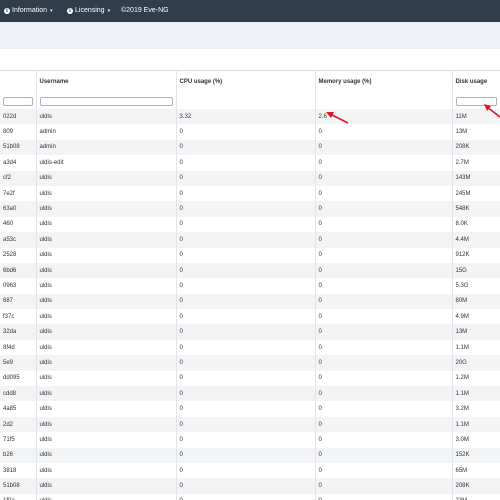 This screenshot has width=500, height=500. Describe the element at coordinates (18, 101) in the screenshot. I see `id-filter-input` at that location.